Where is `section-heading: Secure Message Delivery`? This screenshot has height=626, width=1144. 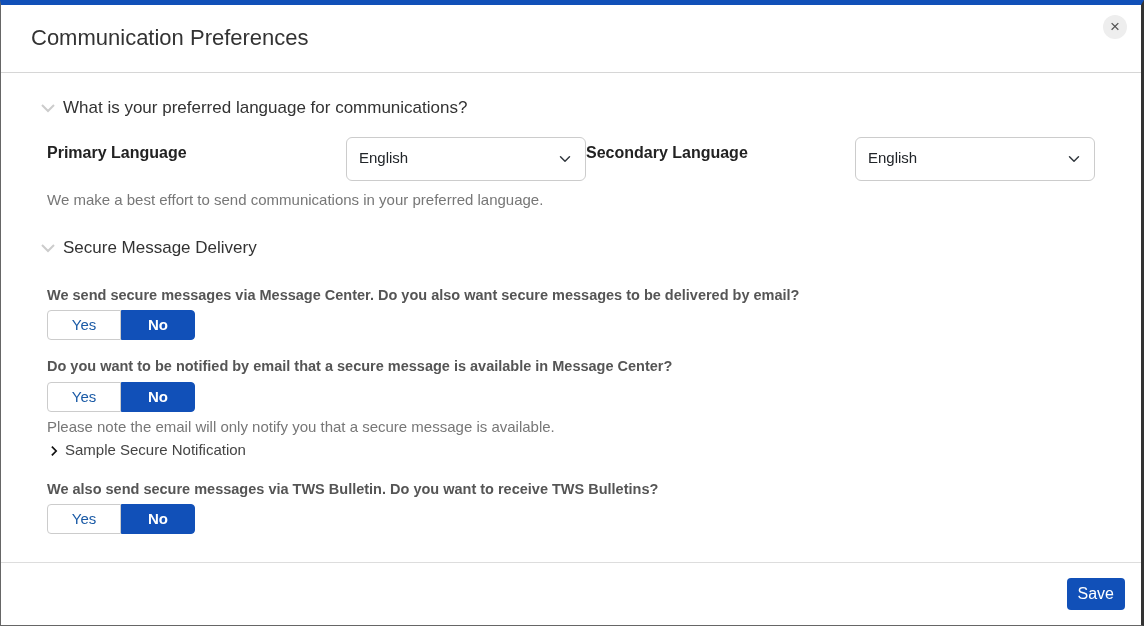 section-heading: Secure Message Delivery is located at coordinates (160, 248).